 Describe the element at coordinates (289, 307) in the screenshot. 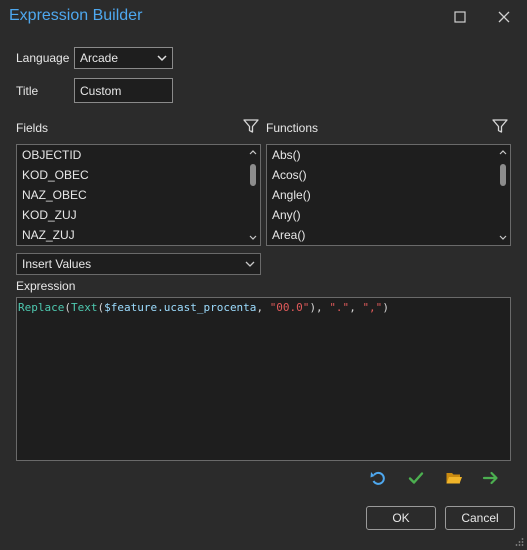

I see `code-string: "00.0"` at that location.